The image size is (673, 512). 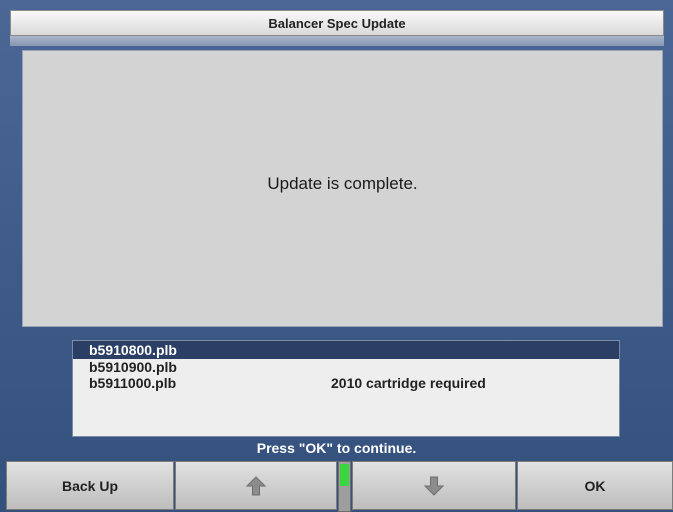 What do you see at coordinates (346, 367) in the screenshot?
I see `list-item: b5910900.plb` at bounding box center [346, 367].